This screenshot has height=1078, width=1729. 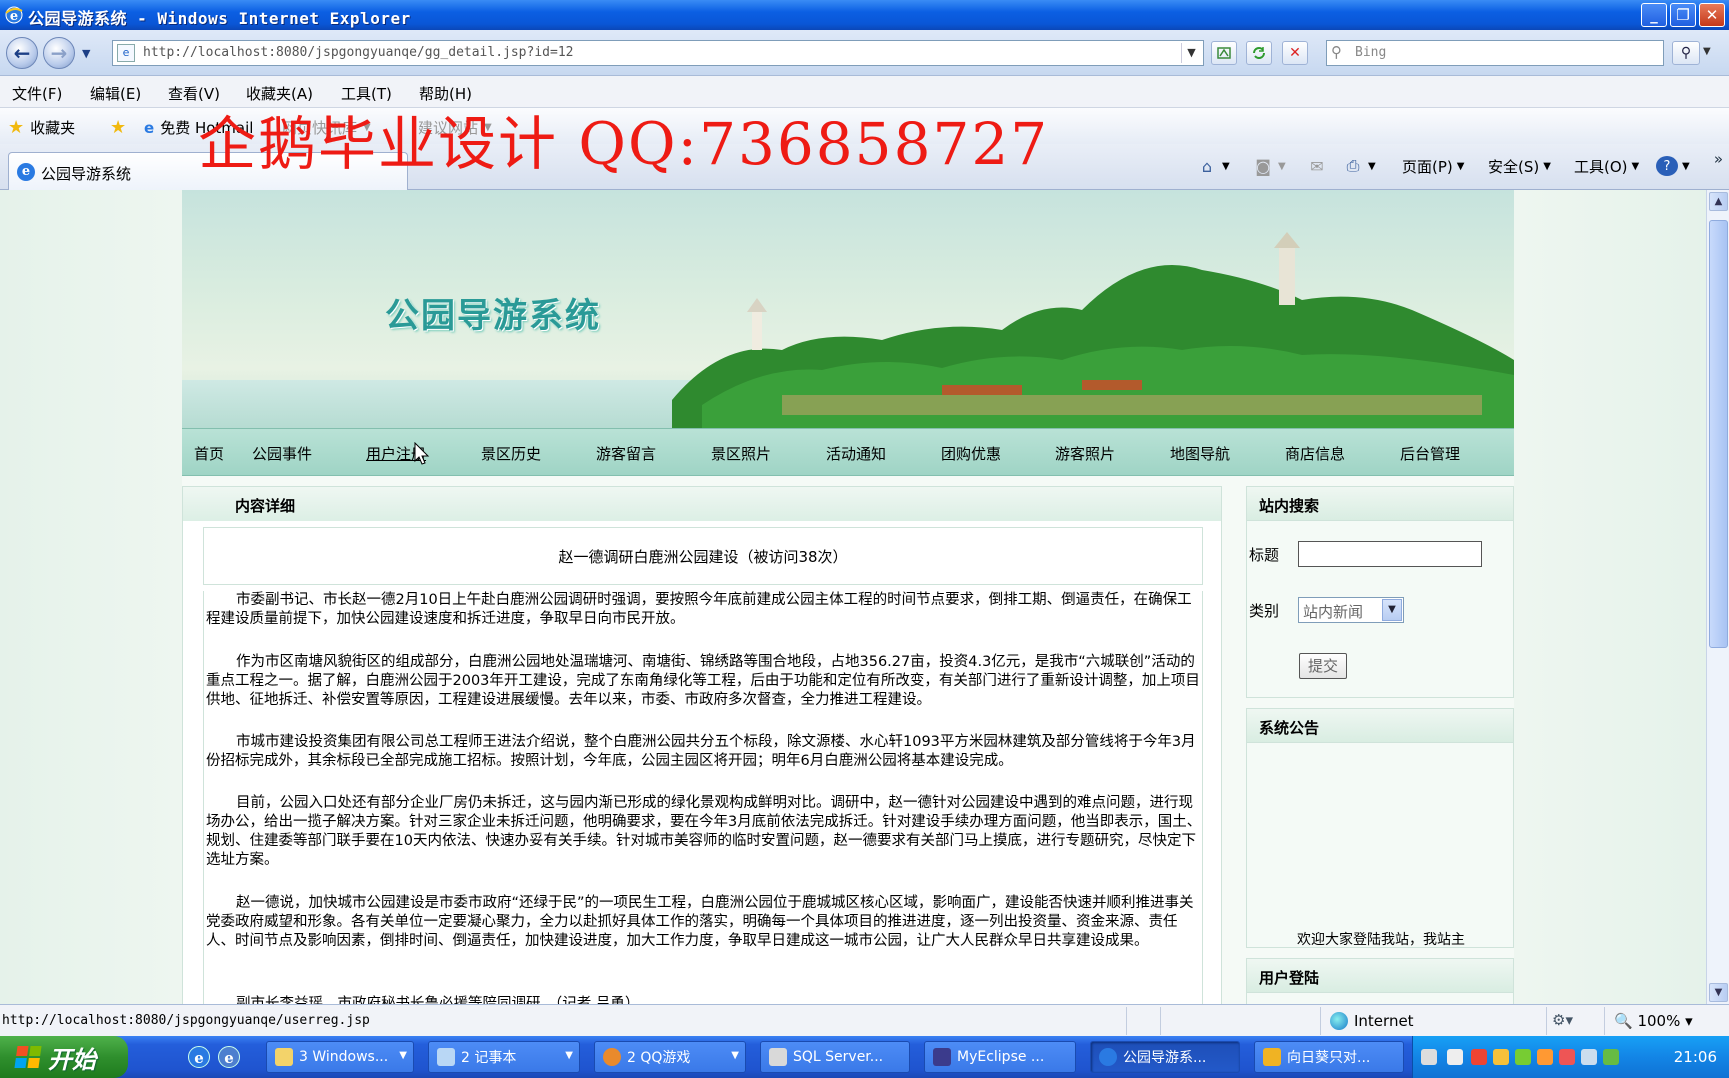 I want to click on scroll-up-icon: ▲, so click(x=1718, y=201).